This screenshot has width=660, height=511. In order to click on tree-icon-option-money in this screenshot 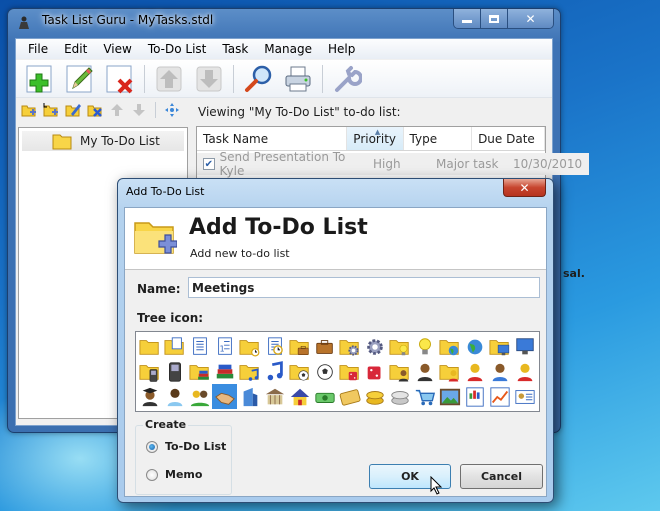, I will do `click(324, 396)`.